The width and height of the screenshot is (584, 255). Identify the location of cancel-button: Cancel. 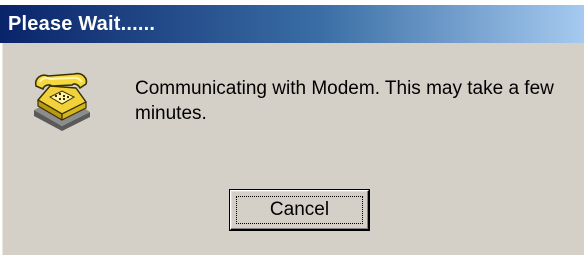
(299, 210).